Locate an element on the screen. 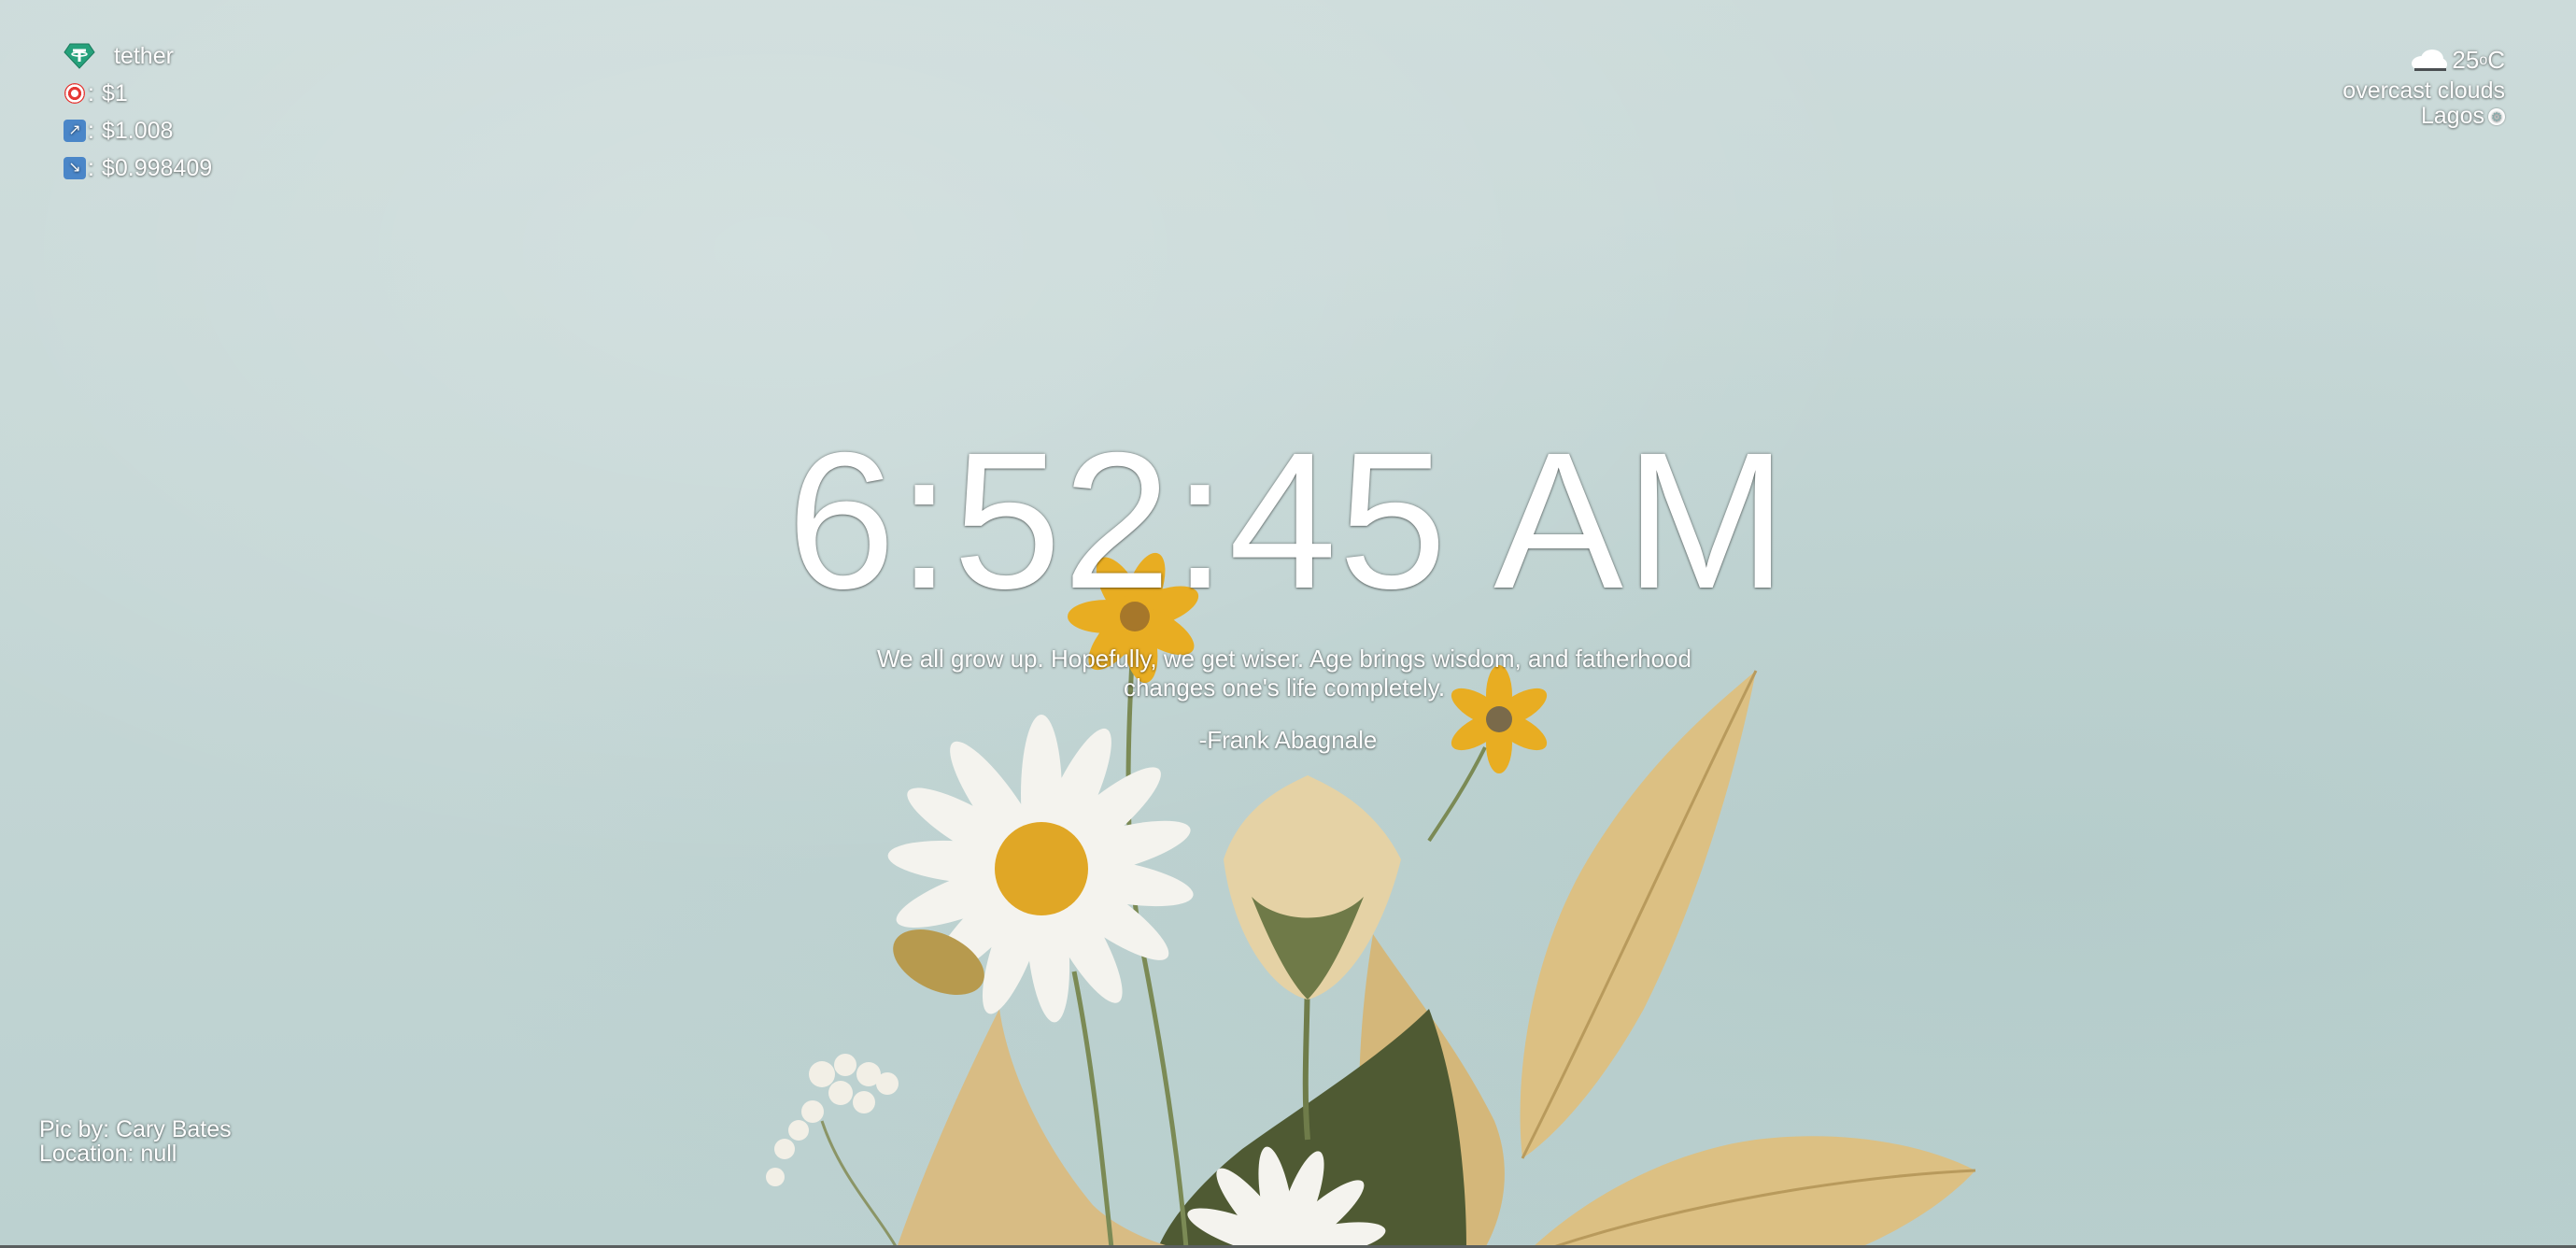 This screenshot has width=2576, height=1248. weather-widget: 25 o C overcast clouds Lagos ⚙ is located at coordinates (2423, 85).